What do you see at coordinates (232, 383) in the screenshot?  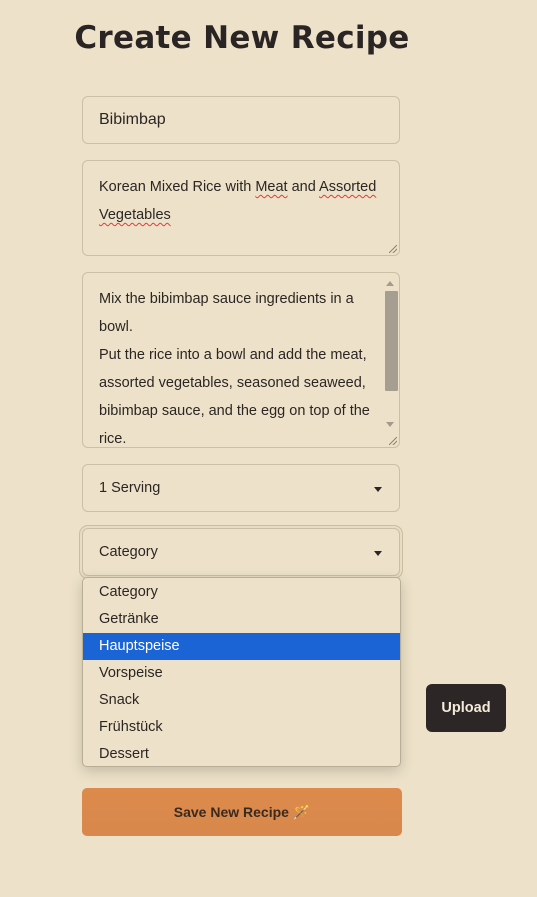 I see `instructions-line: assorted vegetables, seasoned seaweed,` at bounding box center [232, 383].